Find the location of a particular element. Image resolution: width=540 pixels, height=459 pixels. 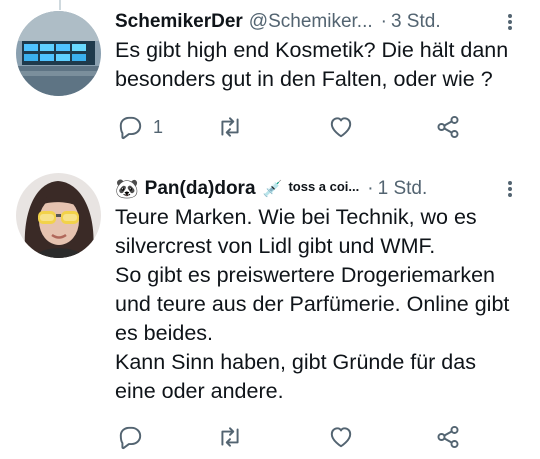

thread-line is located at coordinates (60, 5).